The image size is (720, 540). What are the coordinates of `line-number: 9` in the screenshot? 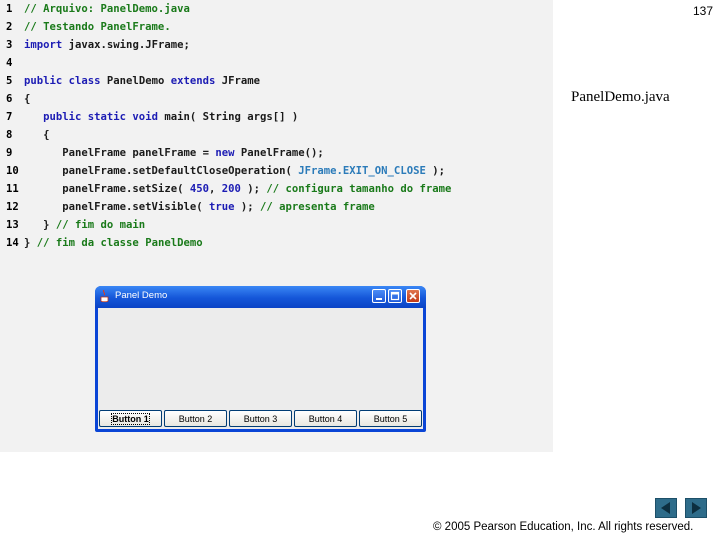 It's located at (9, 153).